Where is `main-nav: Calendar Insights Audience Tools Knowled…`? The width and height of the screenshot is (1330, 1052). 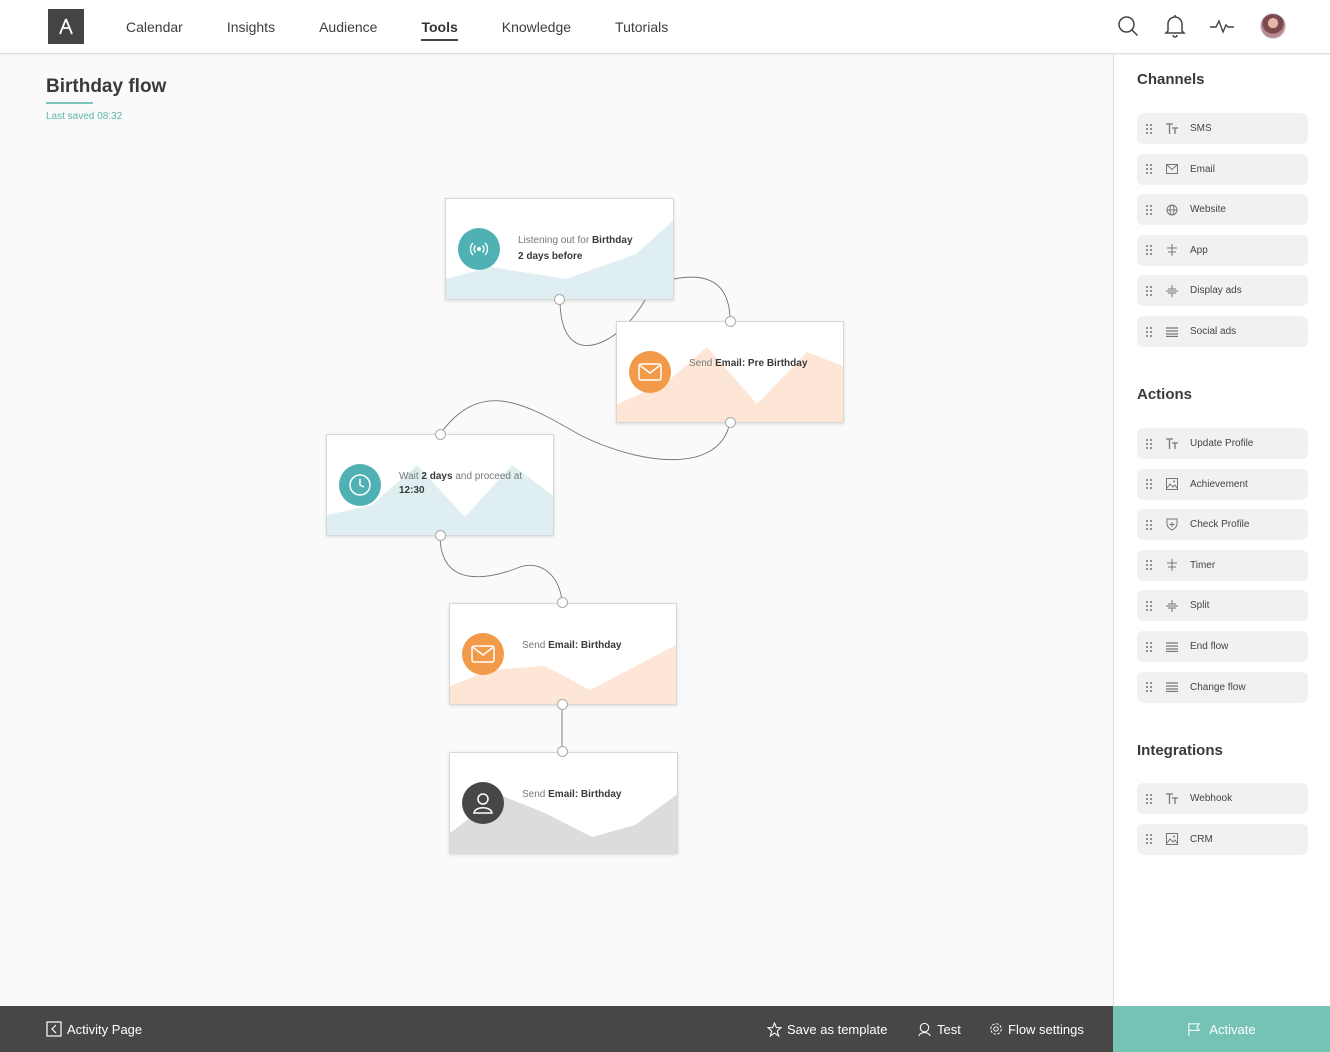
main-nav: Calendar Insights Audience Tools Knowled… is located at coordinates (419, 27).